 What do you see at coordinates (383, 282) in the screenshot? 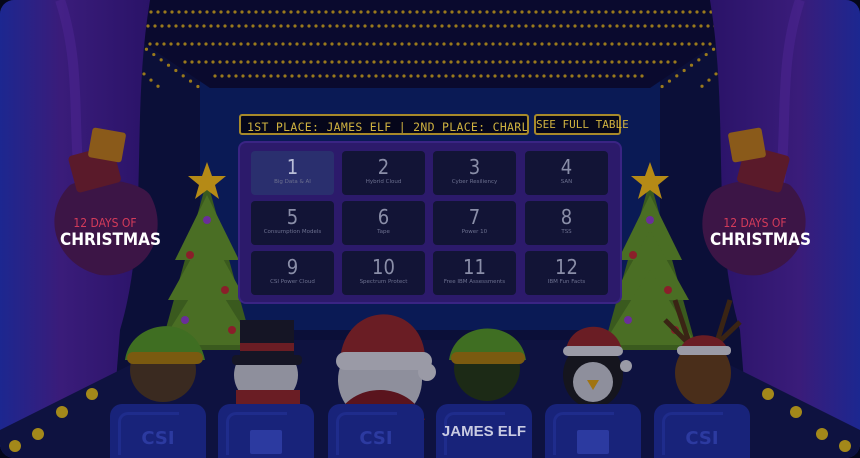
I see `day-label: Spectrum Protect` at bounding box center [383, 282].